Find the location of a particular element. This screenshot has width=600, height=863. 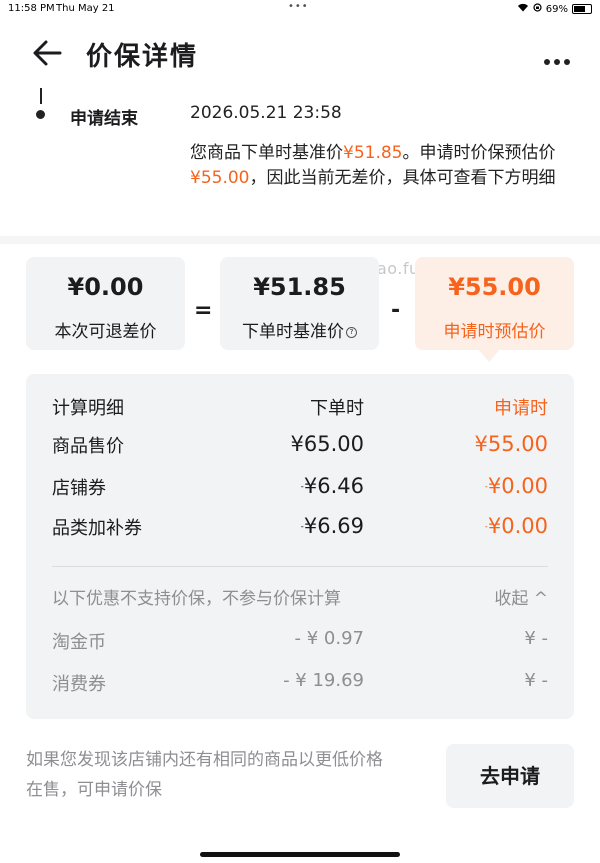

desc-base-price: ¥51.85 is located at coordinates (373, 153).